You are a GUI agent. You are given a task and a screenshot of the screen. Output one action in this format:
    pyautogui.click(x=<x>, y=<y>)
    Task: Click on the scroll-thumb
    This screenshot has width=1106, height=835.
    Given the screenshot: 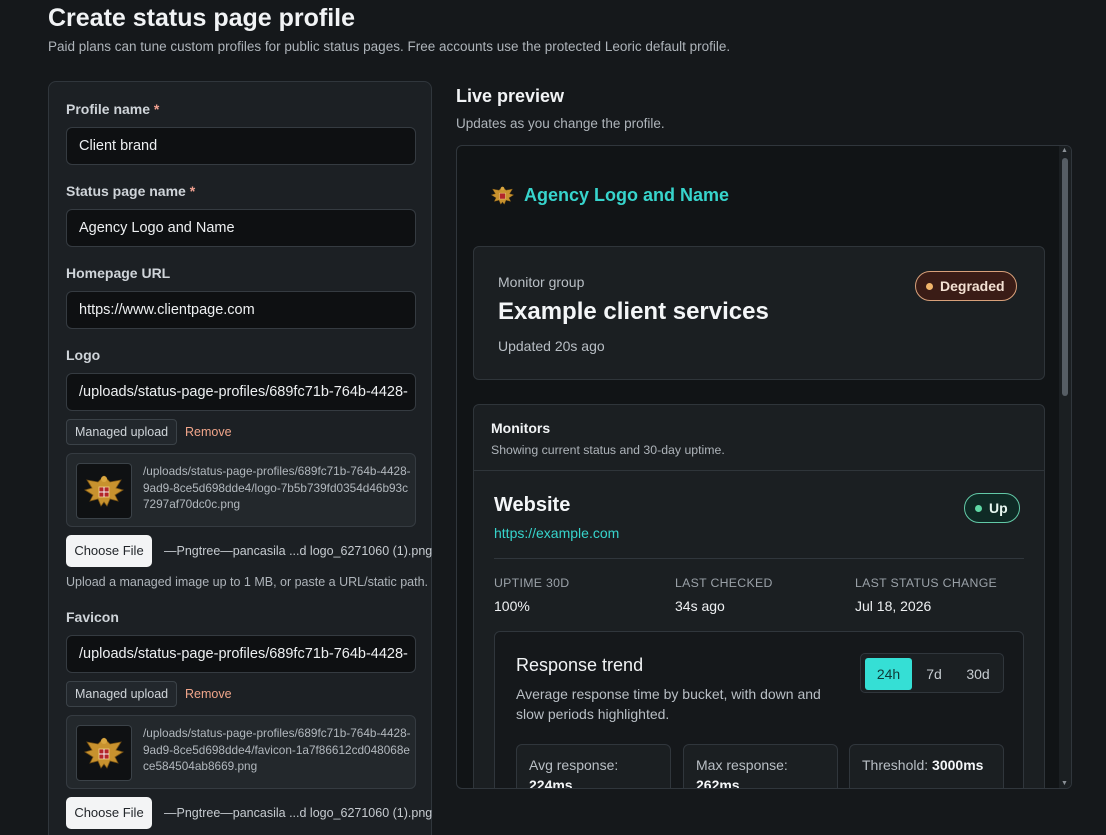 What is the action you would take?
    pyautogui.click(x=1065, y=277)
    